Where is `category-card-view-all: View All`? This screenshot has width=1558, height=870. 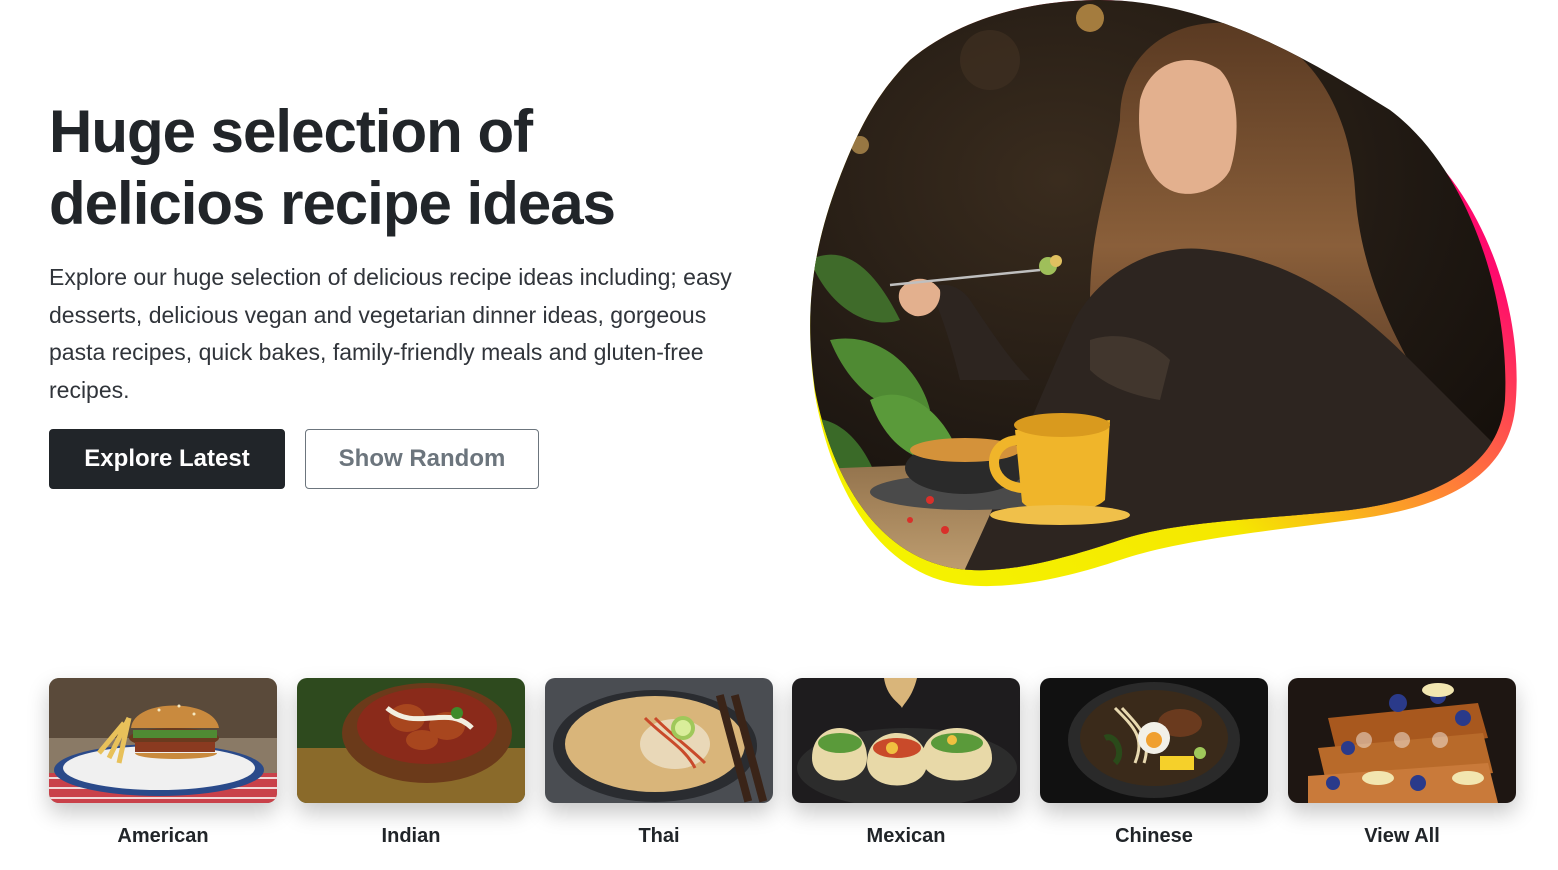 category-card-view-all: View All is located at coordinates (1402, 763).